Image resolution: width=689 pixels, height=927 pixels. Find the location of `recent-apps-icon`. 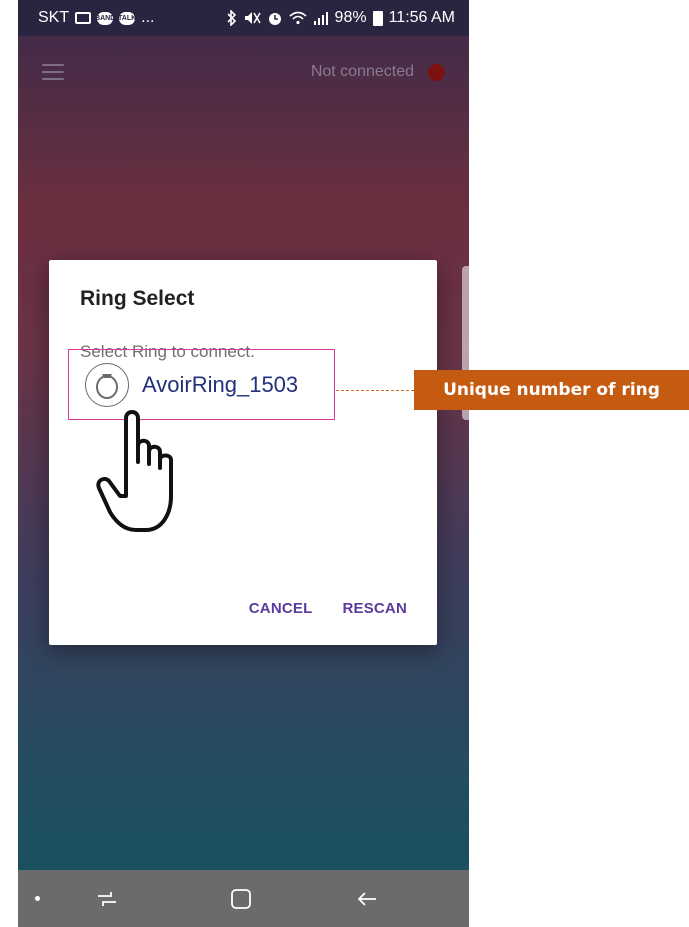

recent-apps-icon is located at coordinates (107, 899).